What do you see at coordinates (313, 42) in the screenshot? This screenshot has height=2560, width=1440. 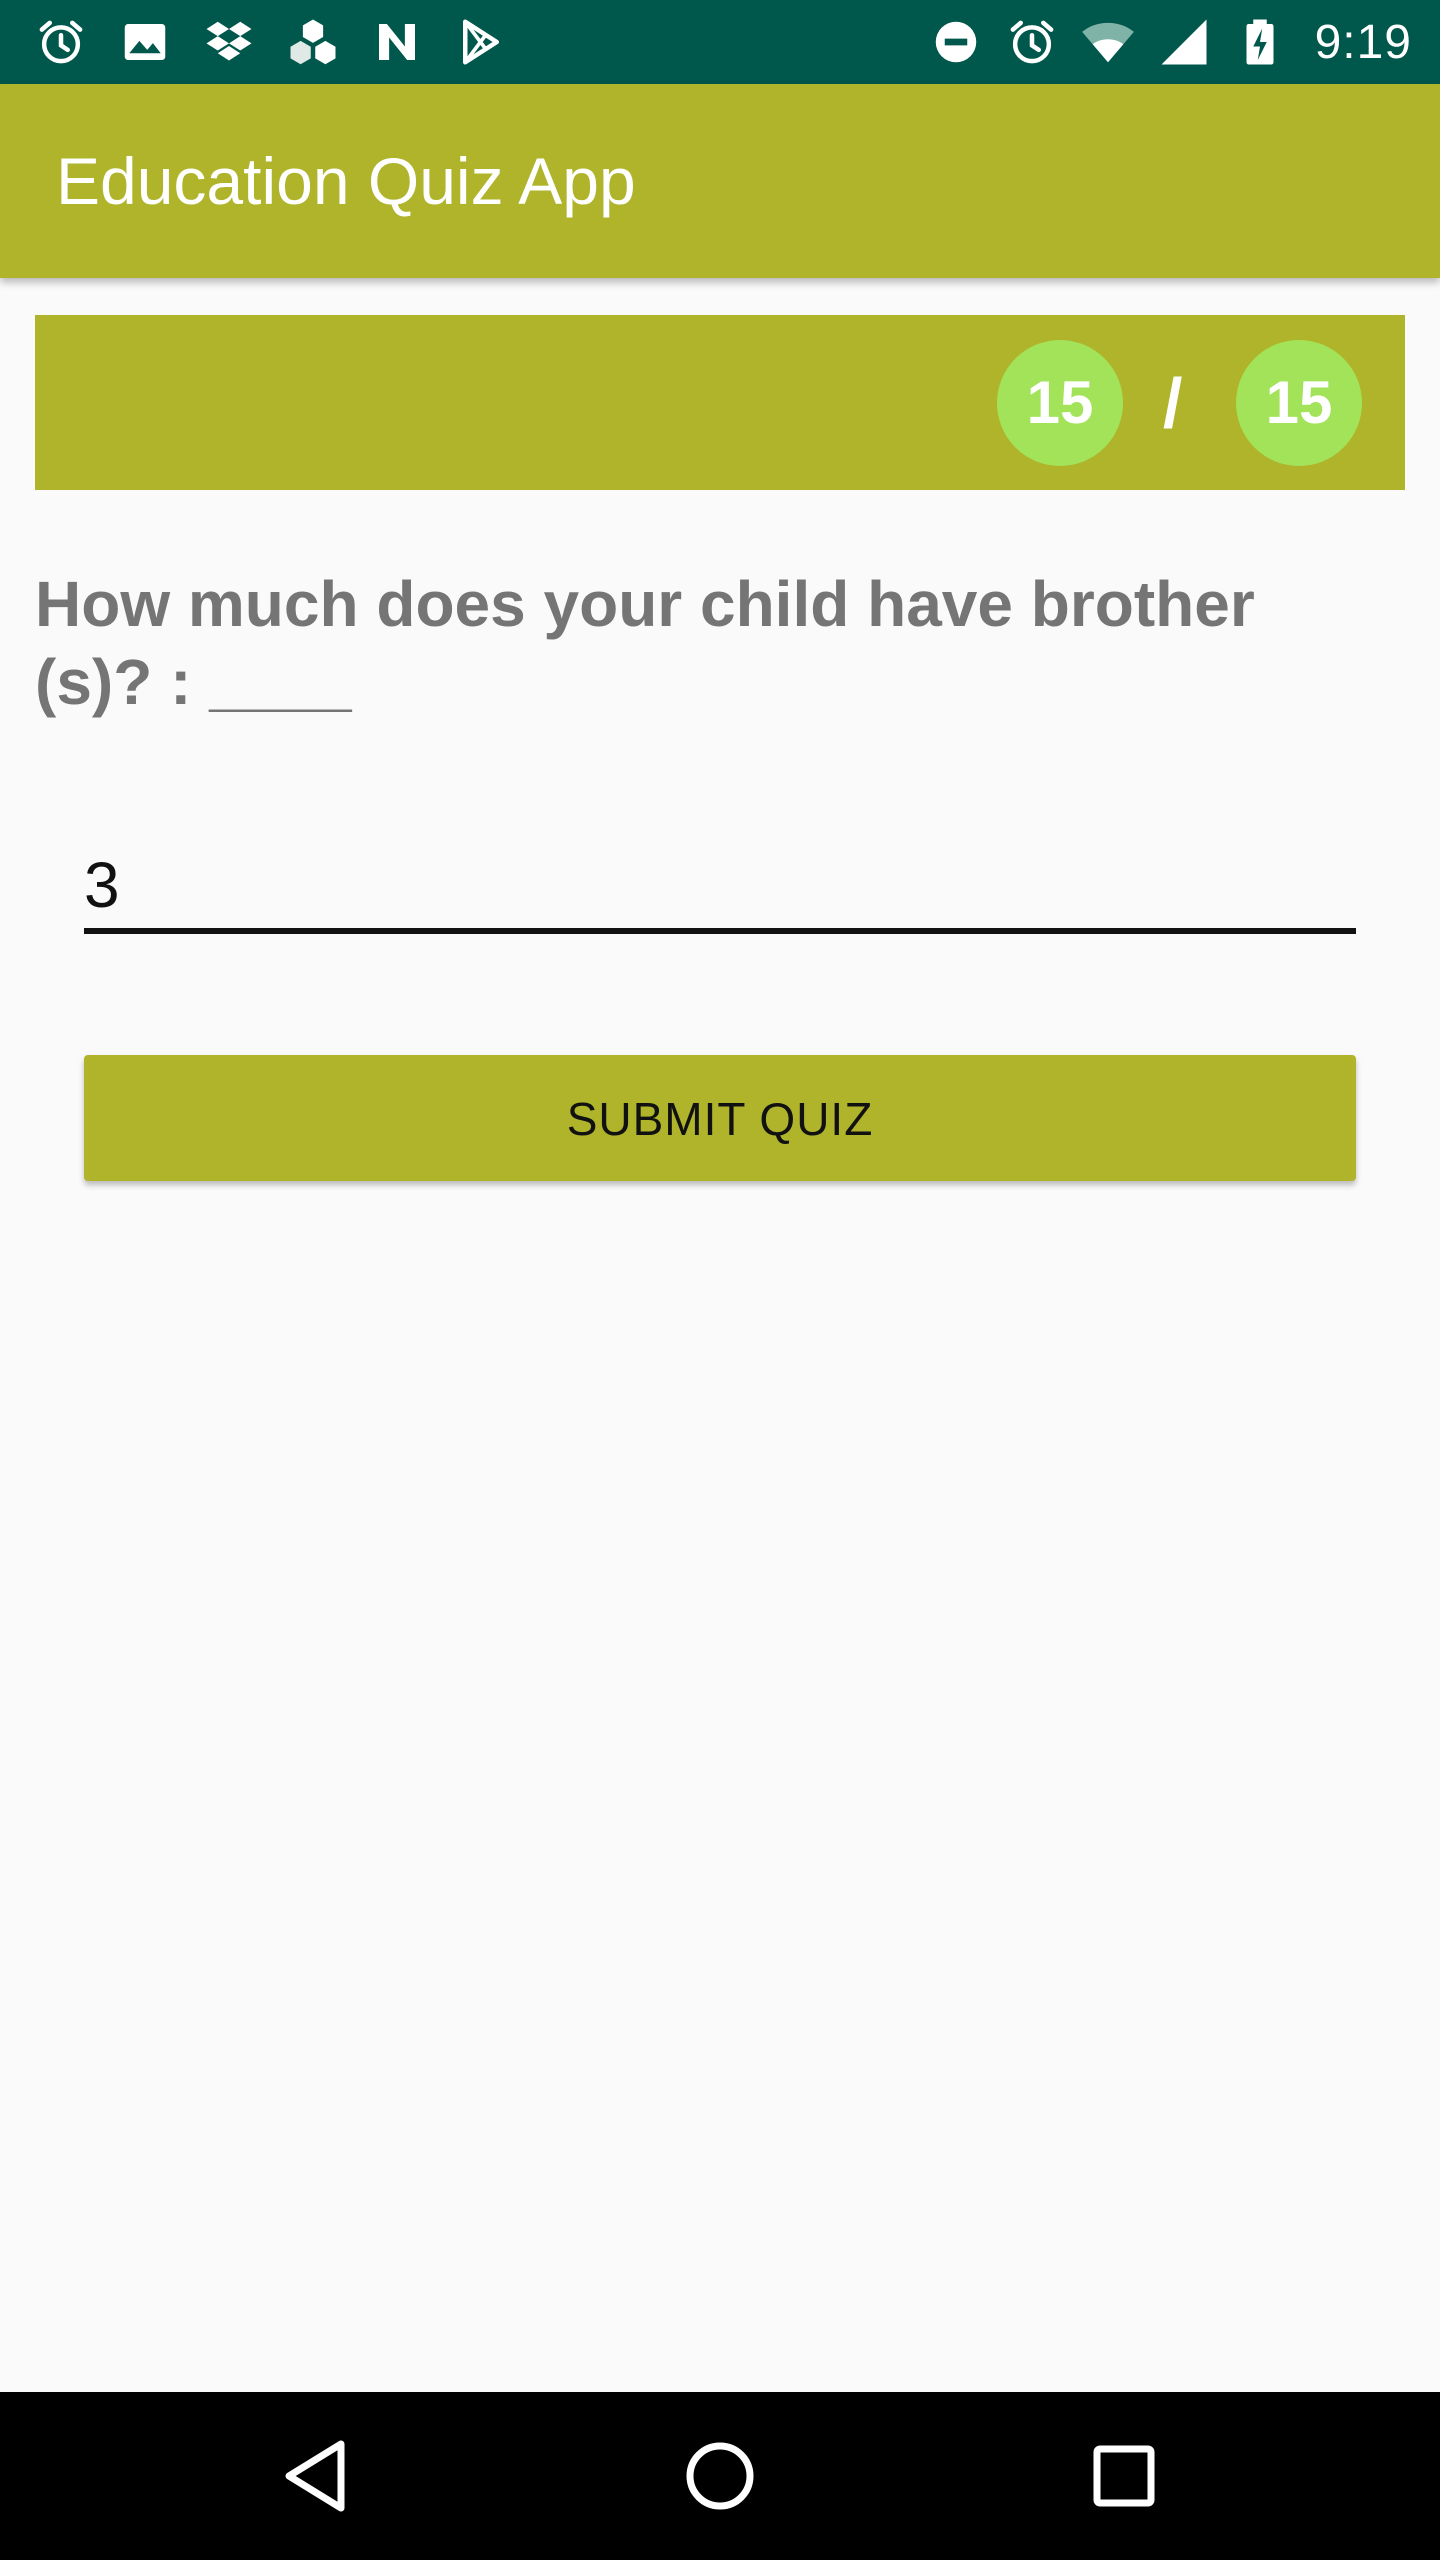 I see `cubes-icon` at bounding box center [313, 42].